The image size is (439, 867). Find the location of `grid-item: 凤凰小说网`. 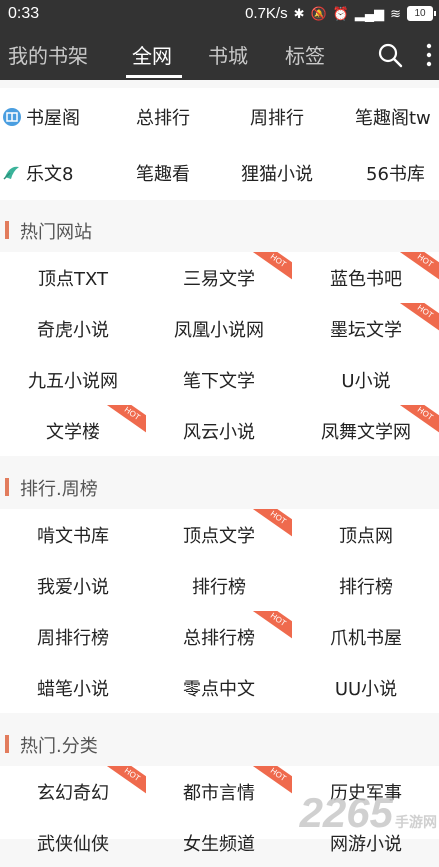

grid-item: 凤凰小说网 is located at coordinates (219, 328).